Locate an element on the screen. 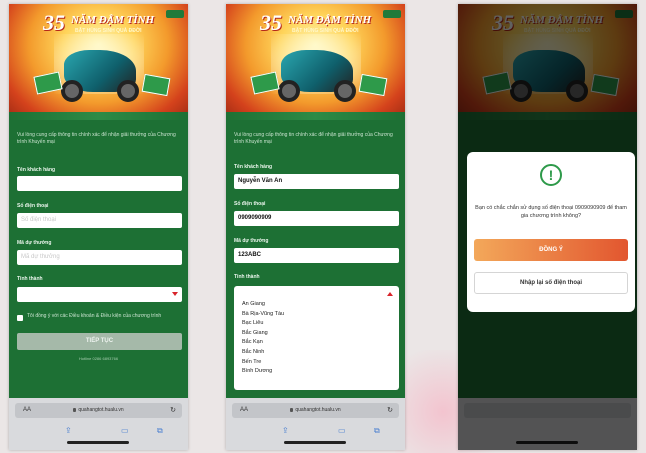 The height and width of the screenshot is (453, 646). confirm-button: ĐỒNG Ý is located at coordinates (551, 250).